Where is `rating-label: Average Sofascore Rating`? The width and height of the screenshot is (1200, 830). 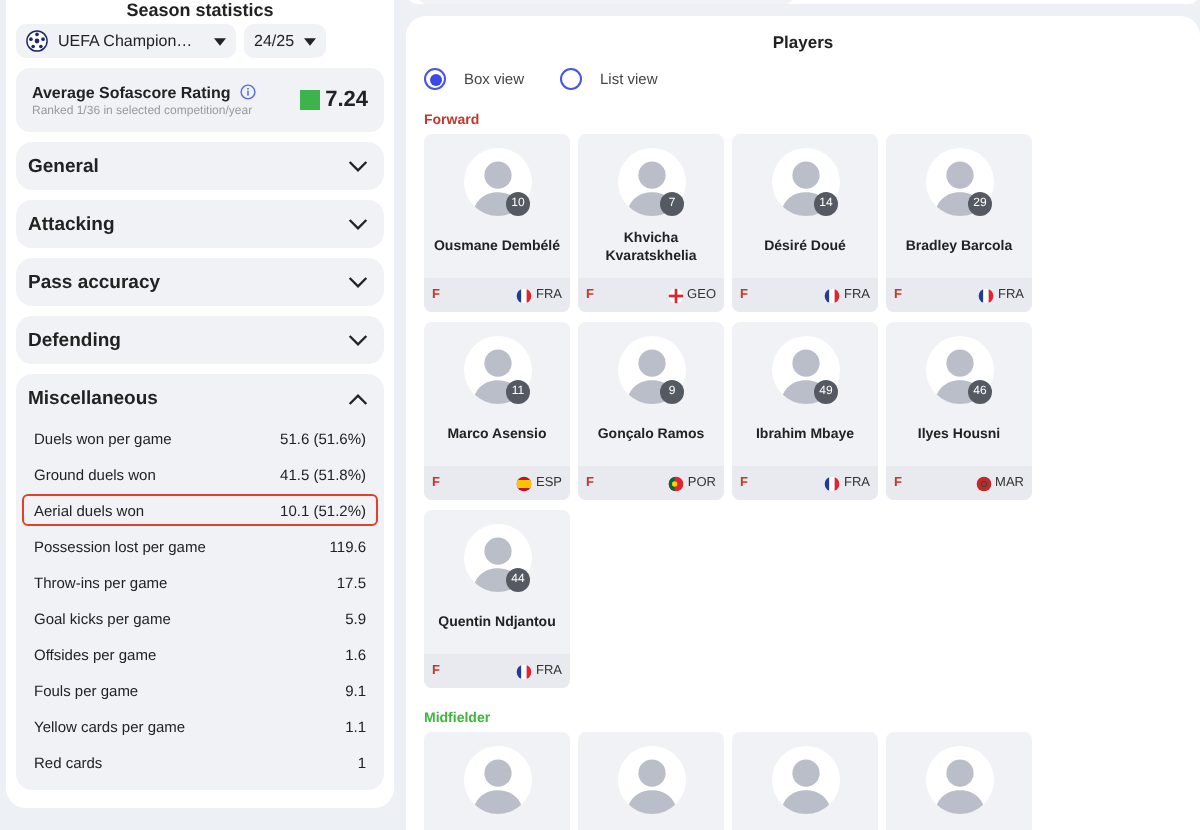
rating-label: Average Sofascore Rating is located at coordinates (131, 92).